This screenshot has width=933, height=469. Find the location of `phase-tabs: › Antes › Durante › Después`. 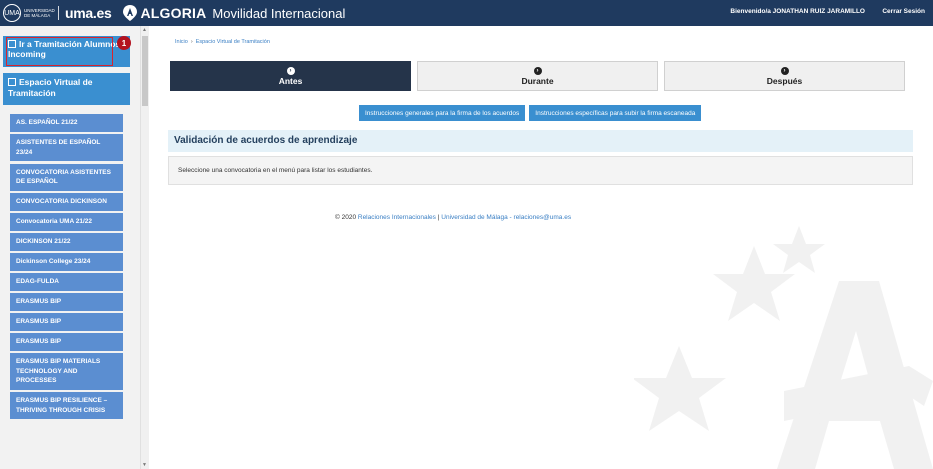

phase-tabs: › Antes › Durante › Después is located at coordinates (537, 76).